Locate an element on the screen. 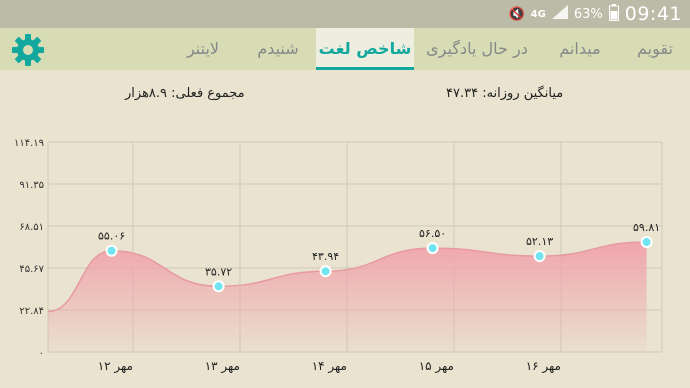 The width and height of the screenshot is (690, 388). x-tick-label: ۱۶ مهر is located at coordinates (543, 366).